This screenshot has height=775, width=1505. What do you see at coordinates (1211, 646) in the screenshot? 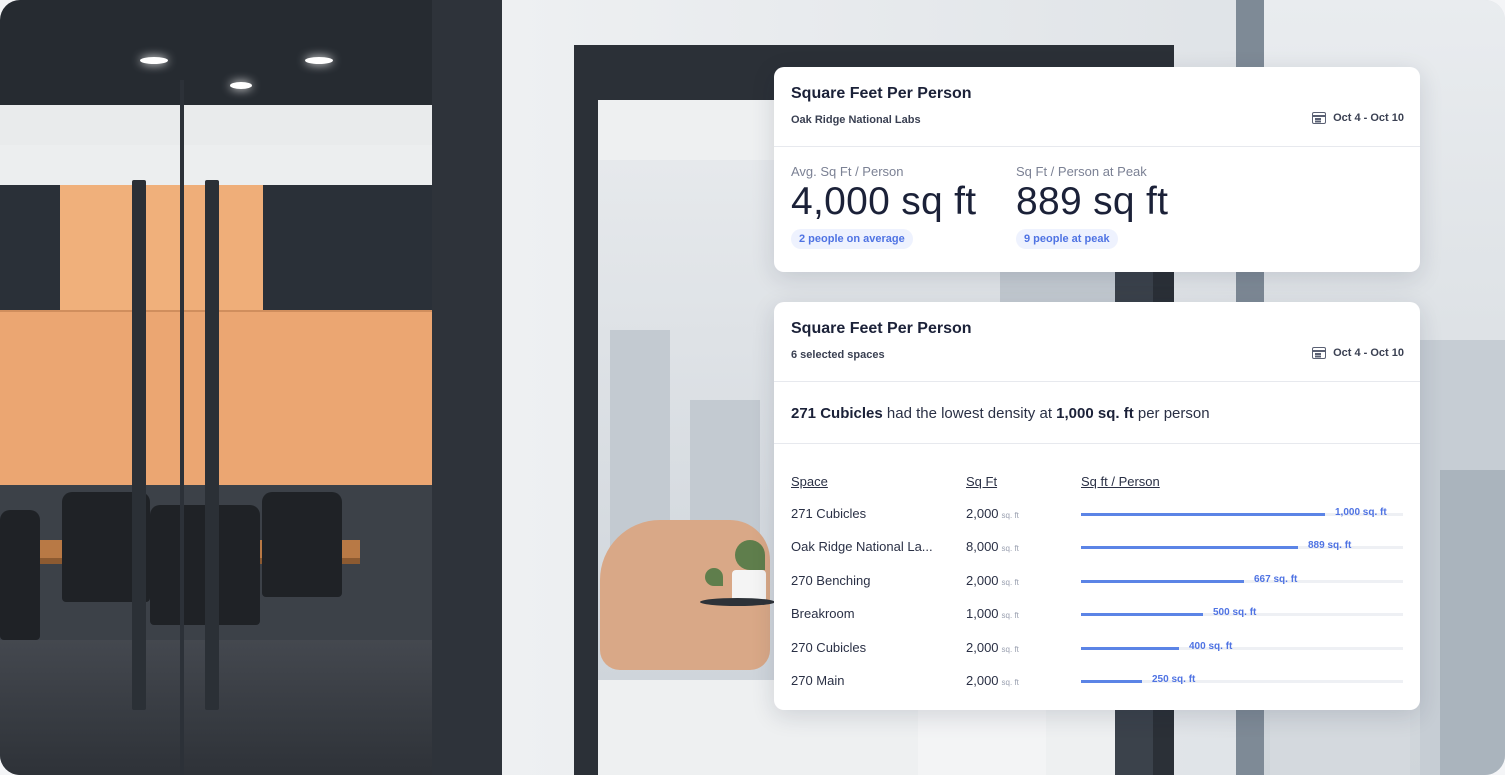
I see `bar-value-label: 400 sq. ft` at bounding box center [1211, 646].